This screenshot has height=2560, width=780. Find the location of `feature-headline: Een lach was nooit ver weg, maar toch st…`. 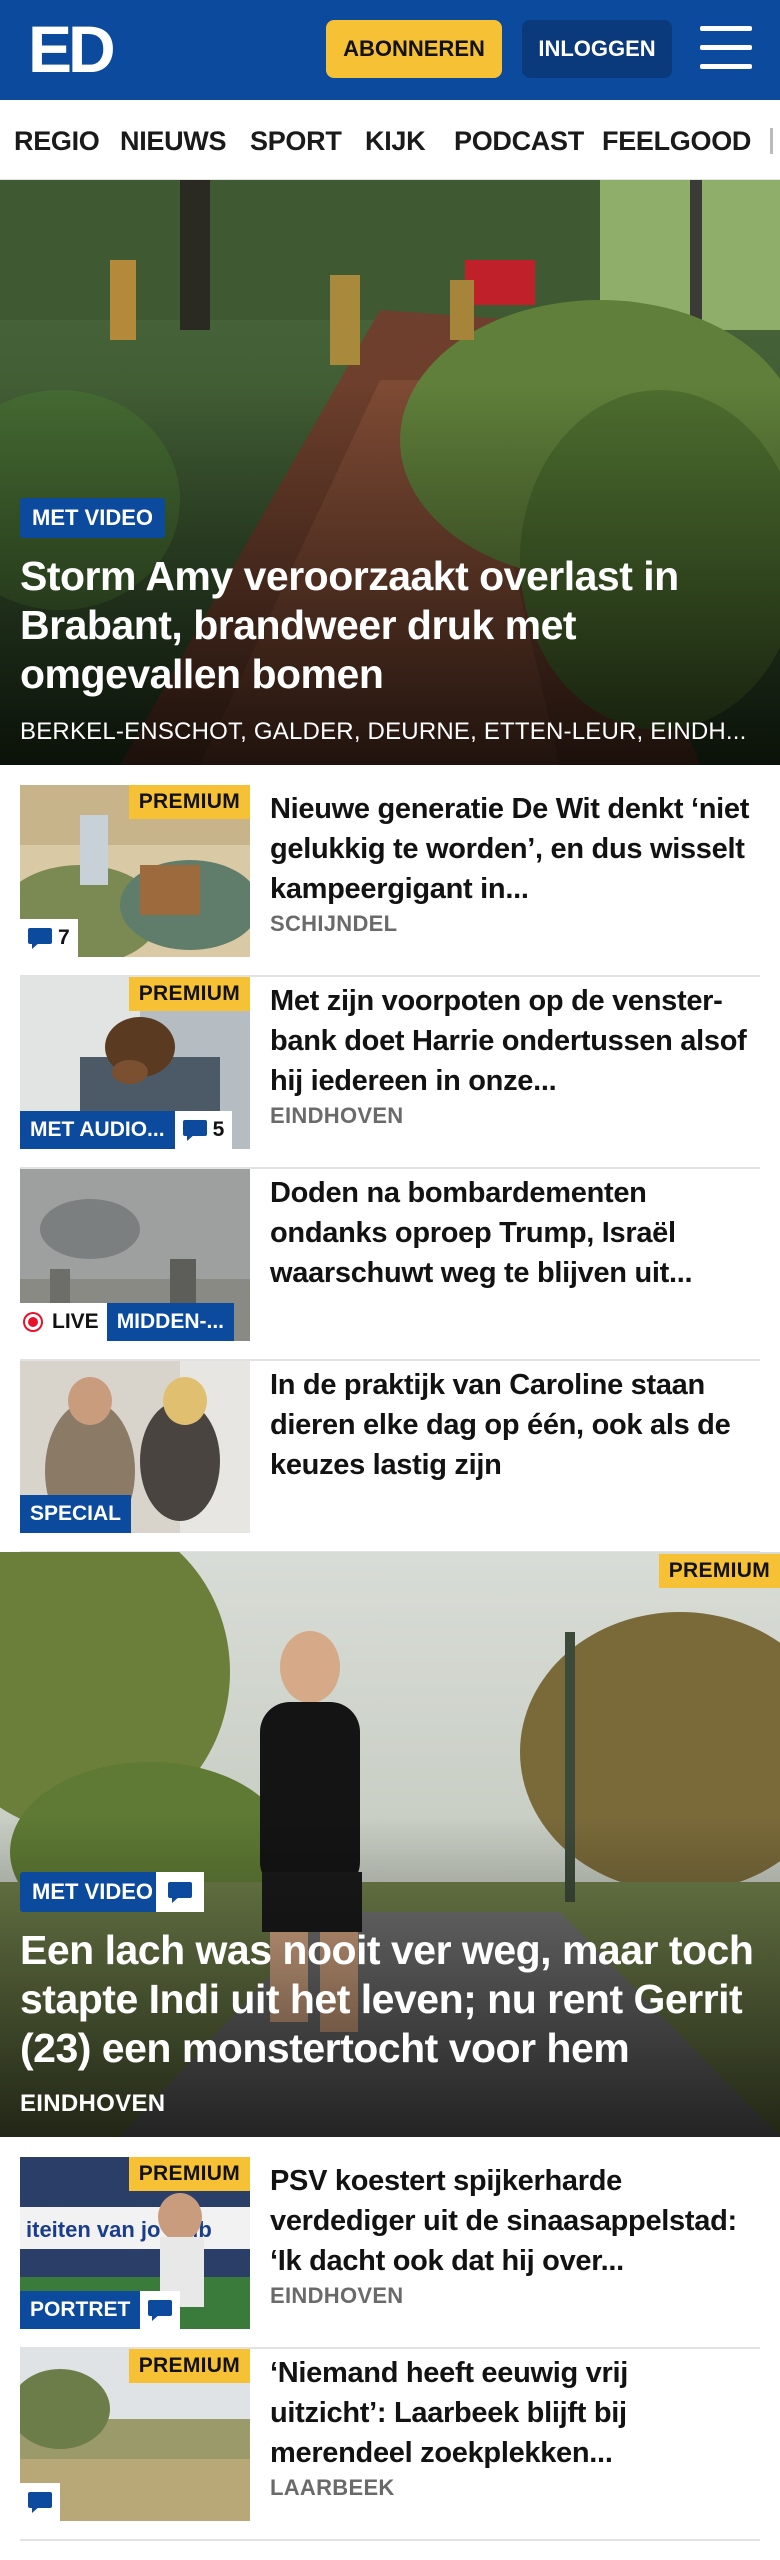

feature-headline: Een lach was nooit ver weg, maar toch st… is located at coordinates (395, 1999).